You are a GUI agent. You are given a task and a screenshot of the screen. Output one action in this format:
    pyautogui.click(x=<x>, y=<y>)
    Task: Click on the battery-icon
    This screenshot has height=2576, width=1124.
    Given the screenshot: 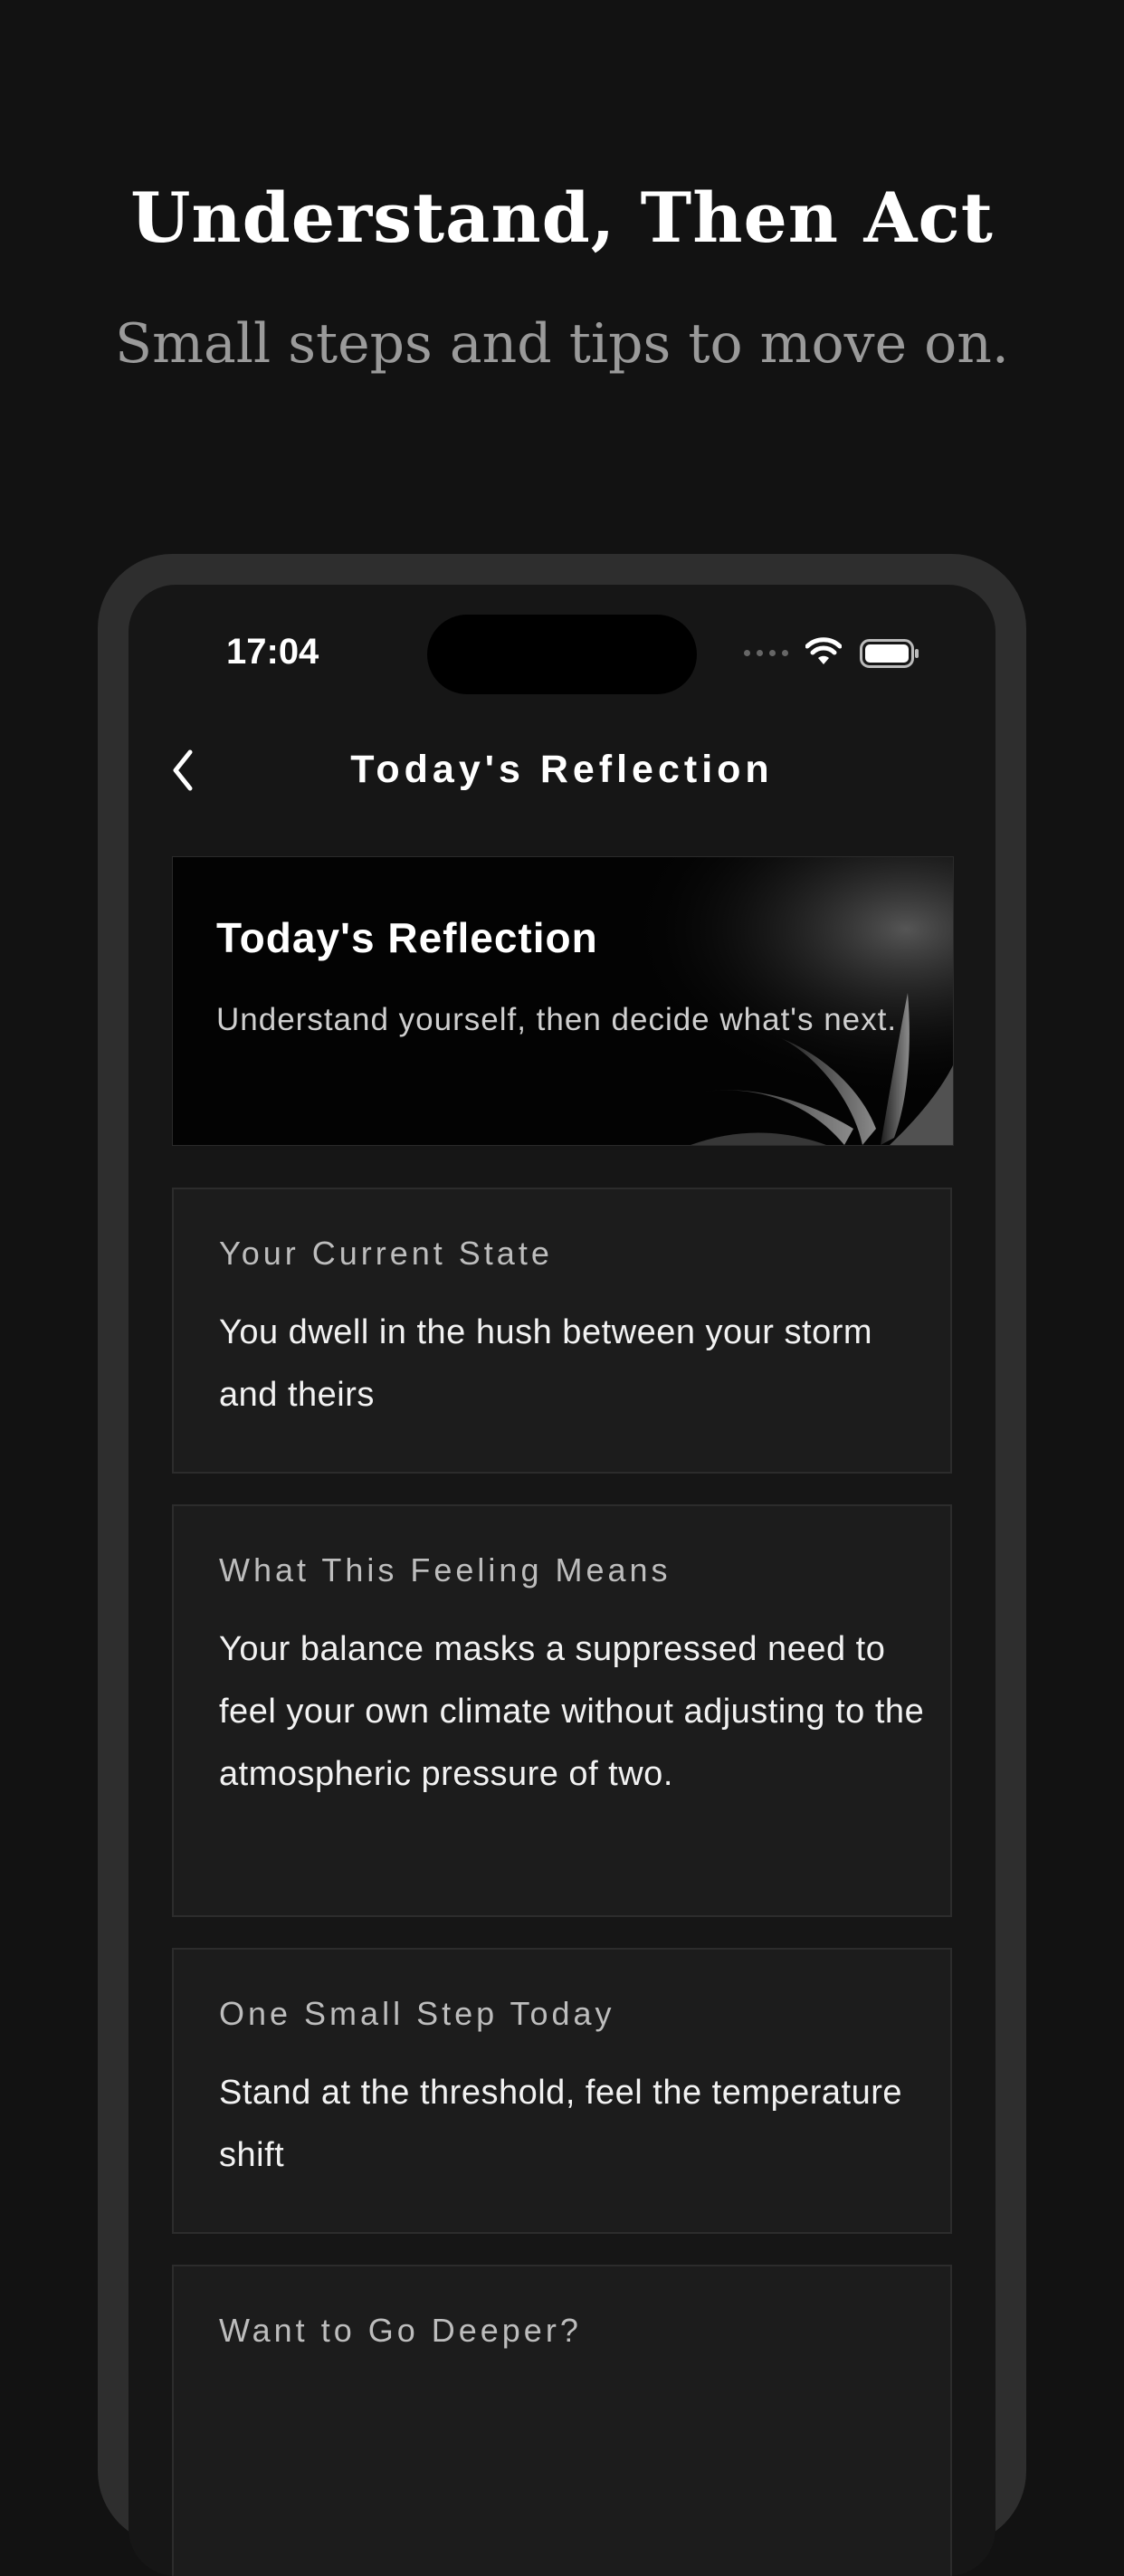 What is the action you would take?
    pyautogui.click(x=890, y=653)
    